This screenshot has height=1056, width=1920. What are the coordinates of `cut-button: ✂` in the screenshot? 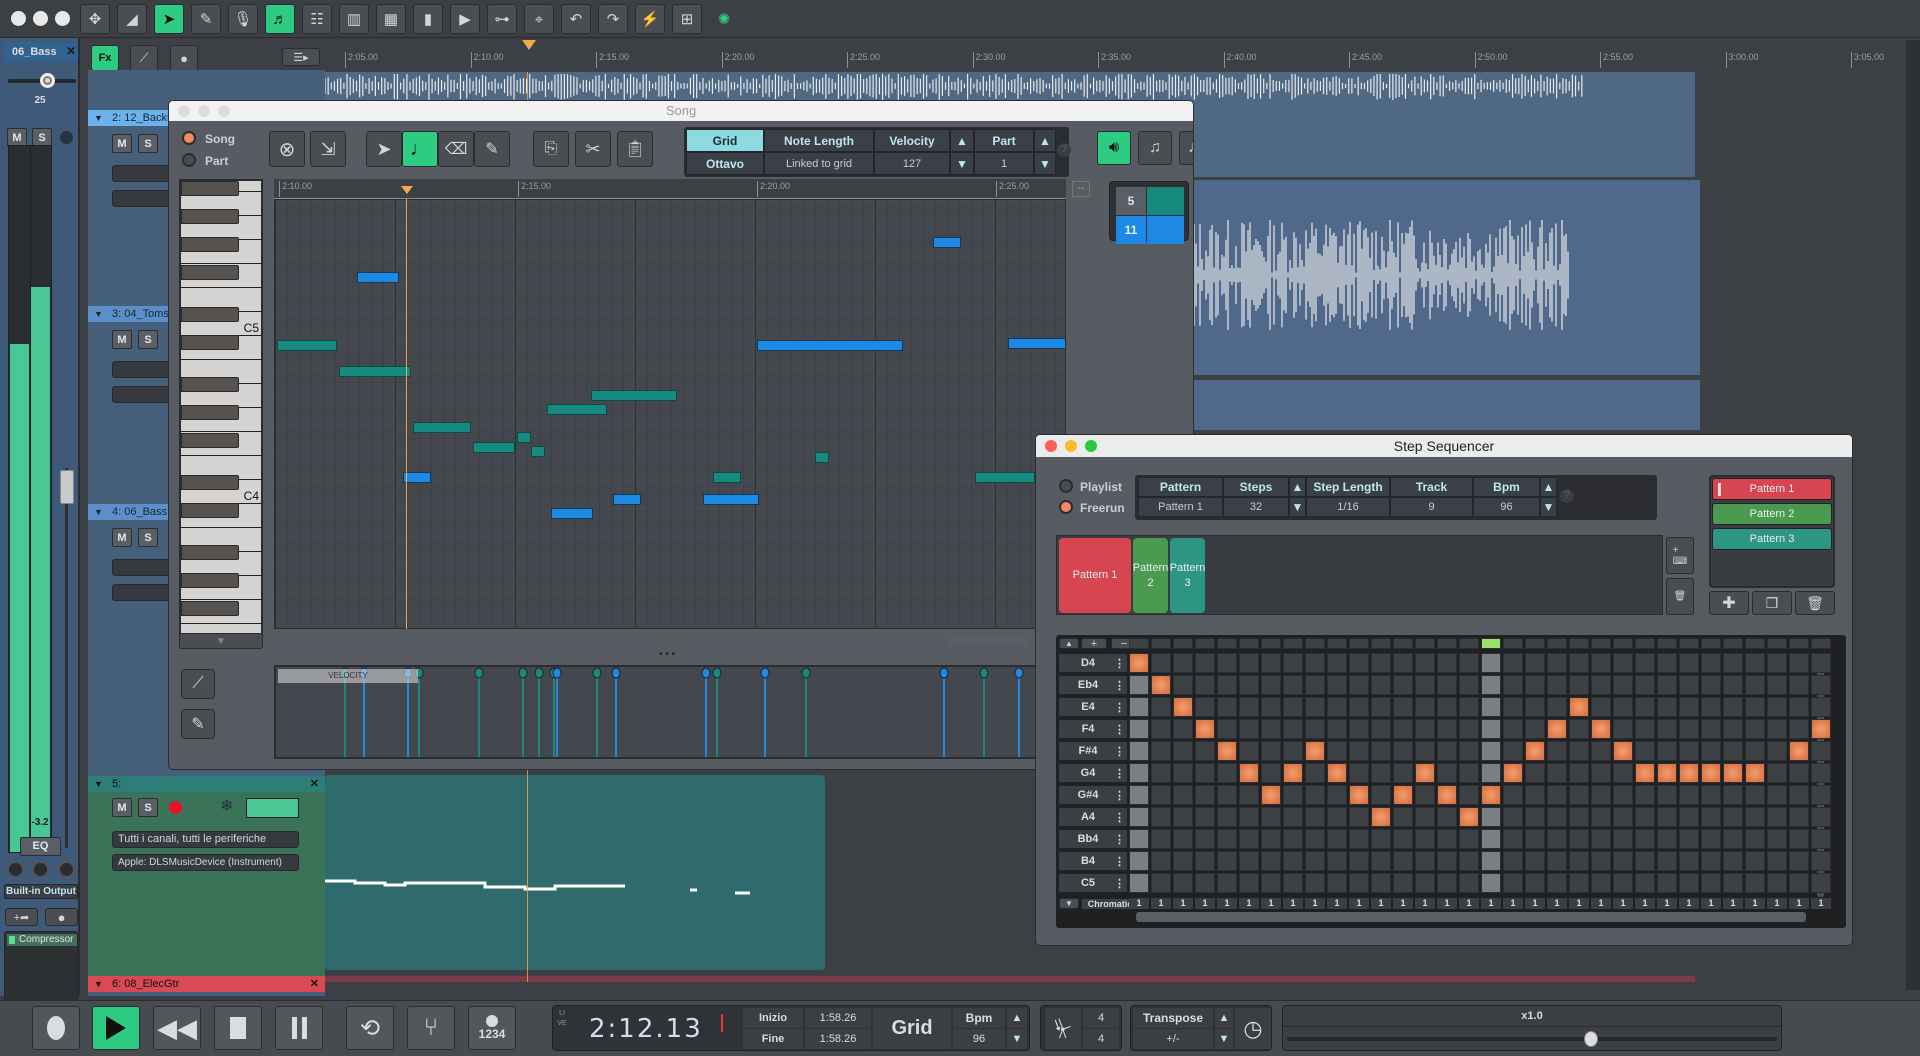 It's located at (593, 149).